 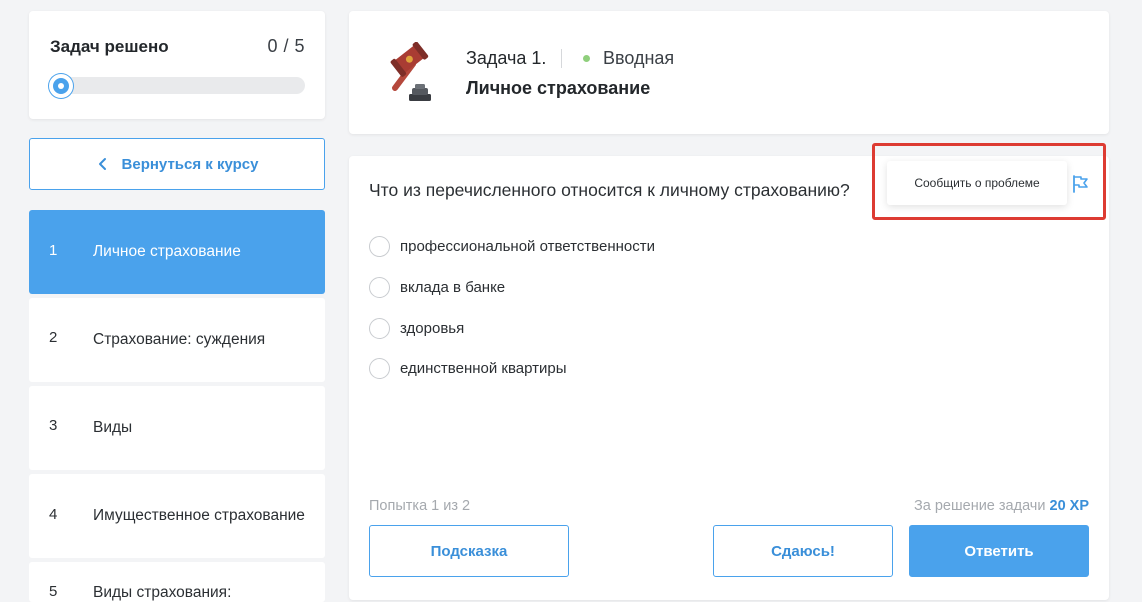 What do you see at coordinates (586, 58) in the screenshot?
I see `level-dot` at bounding box center [586, 58].